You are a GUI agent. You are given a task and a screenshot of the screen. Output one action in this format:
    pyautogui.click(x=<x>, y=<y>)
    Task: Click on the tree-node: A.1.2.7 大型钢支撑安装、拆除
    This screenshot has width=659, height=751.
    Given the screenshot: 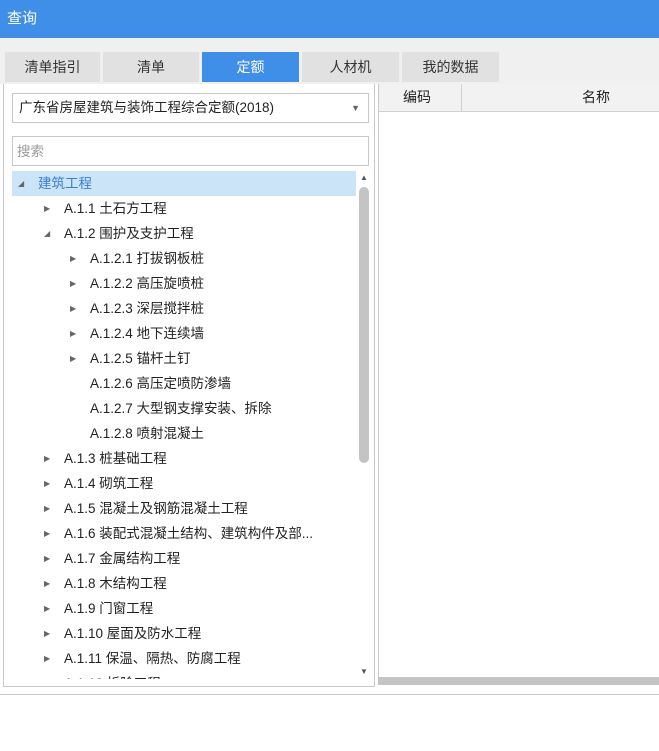 What is the action you would take?
    pyautogui.click(x=184, y=408)
    